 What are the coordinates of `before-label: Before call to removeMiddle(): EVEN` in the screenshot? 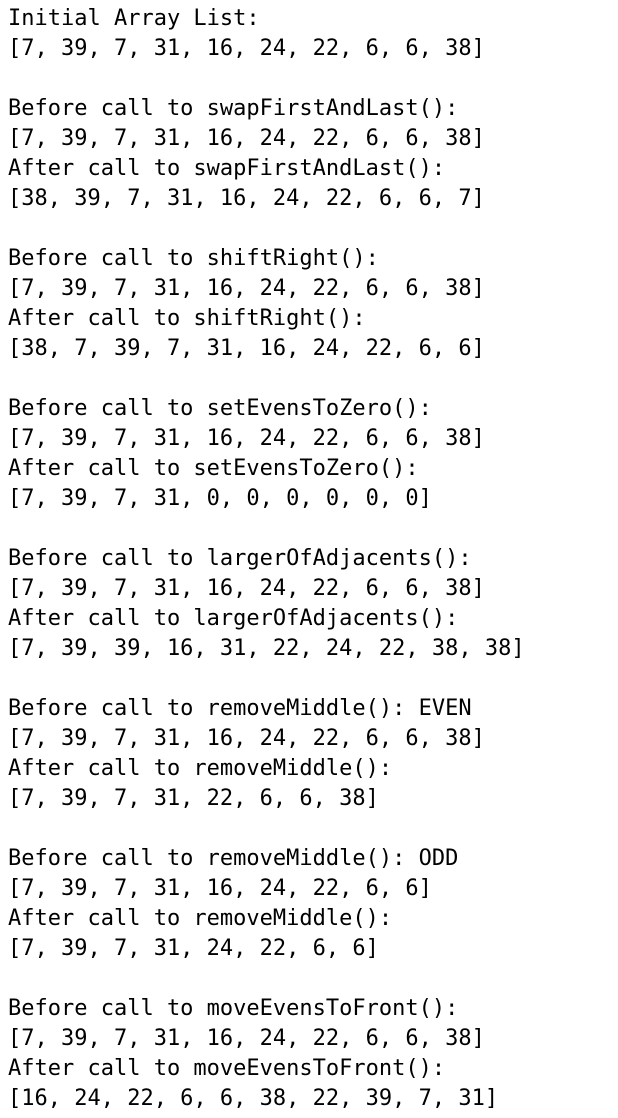 It's located at (240, 708).